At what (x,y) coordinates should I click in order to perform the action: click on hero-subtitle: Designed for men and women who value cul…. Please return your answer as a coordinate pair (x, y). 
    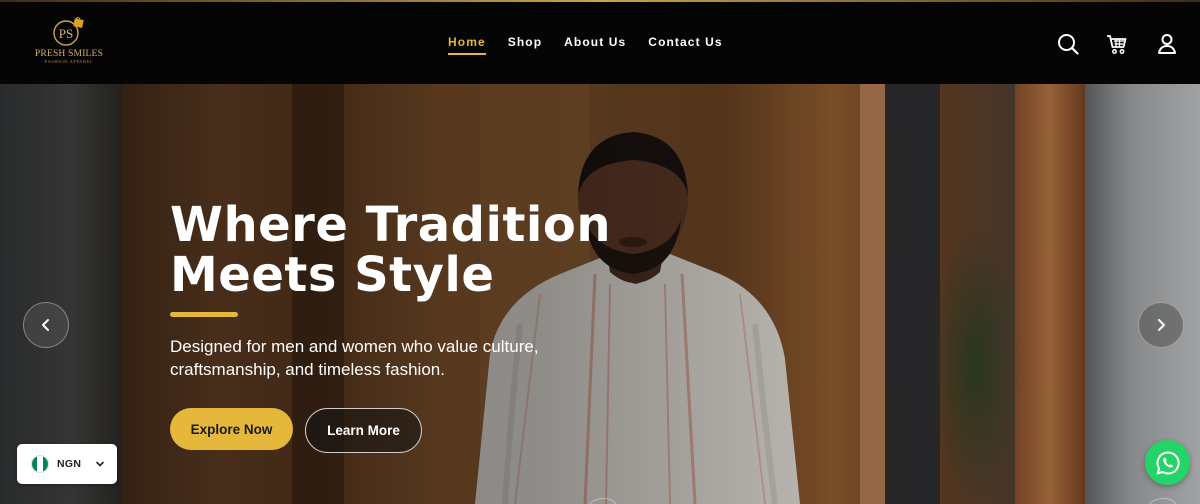
    Looking at the image, I should click on (354, 358).